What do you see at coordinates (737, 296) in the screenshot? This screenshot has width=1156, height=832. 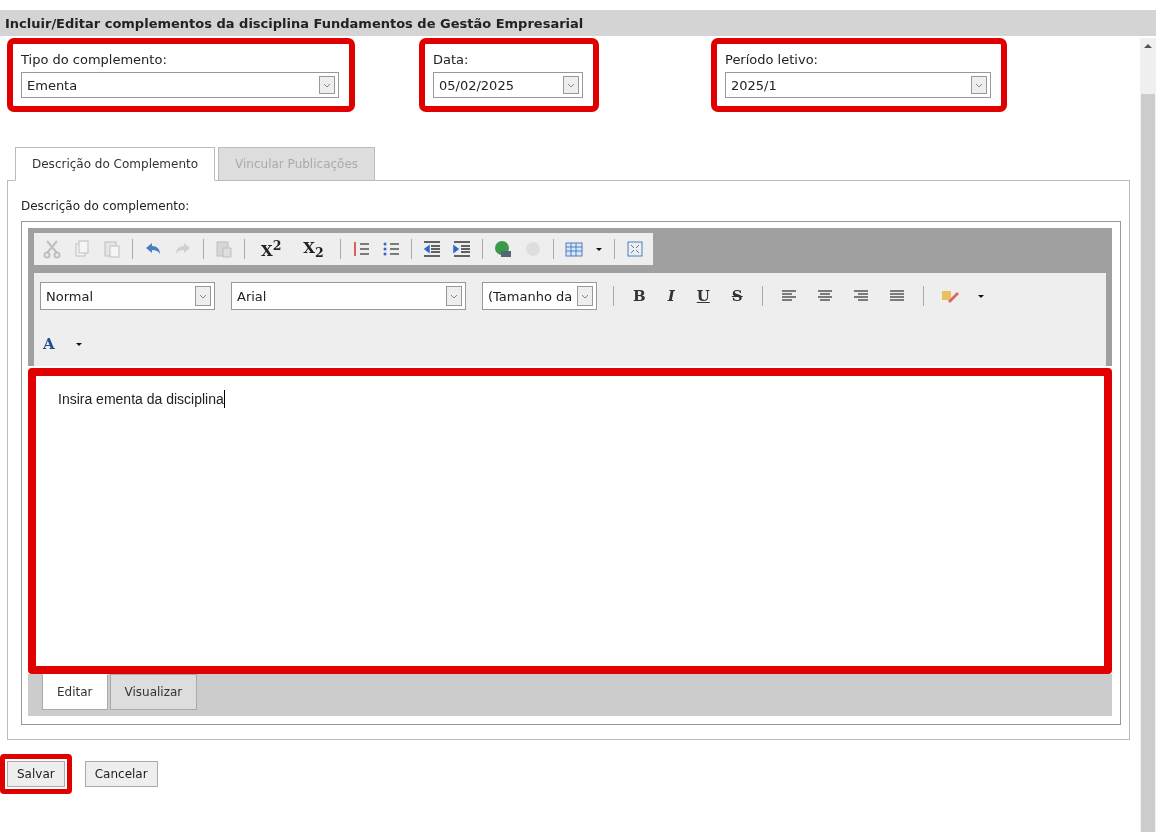 I see `strike-button: S` at bounding box center [737, 296].